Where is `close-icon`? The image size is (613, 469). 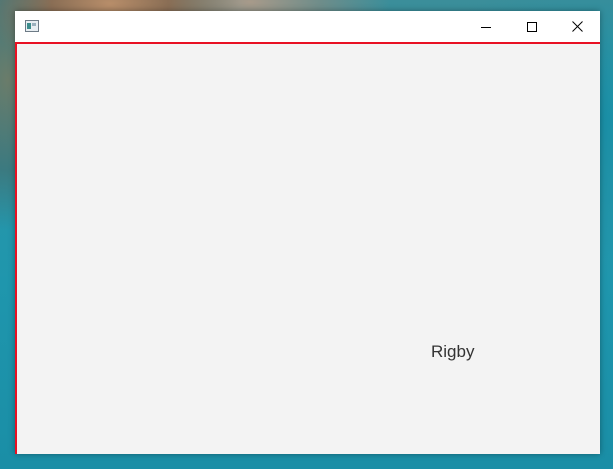 close-icon is located at coordinates (577, 26).